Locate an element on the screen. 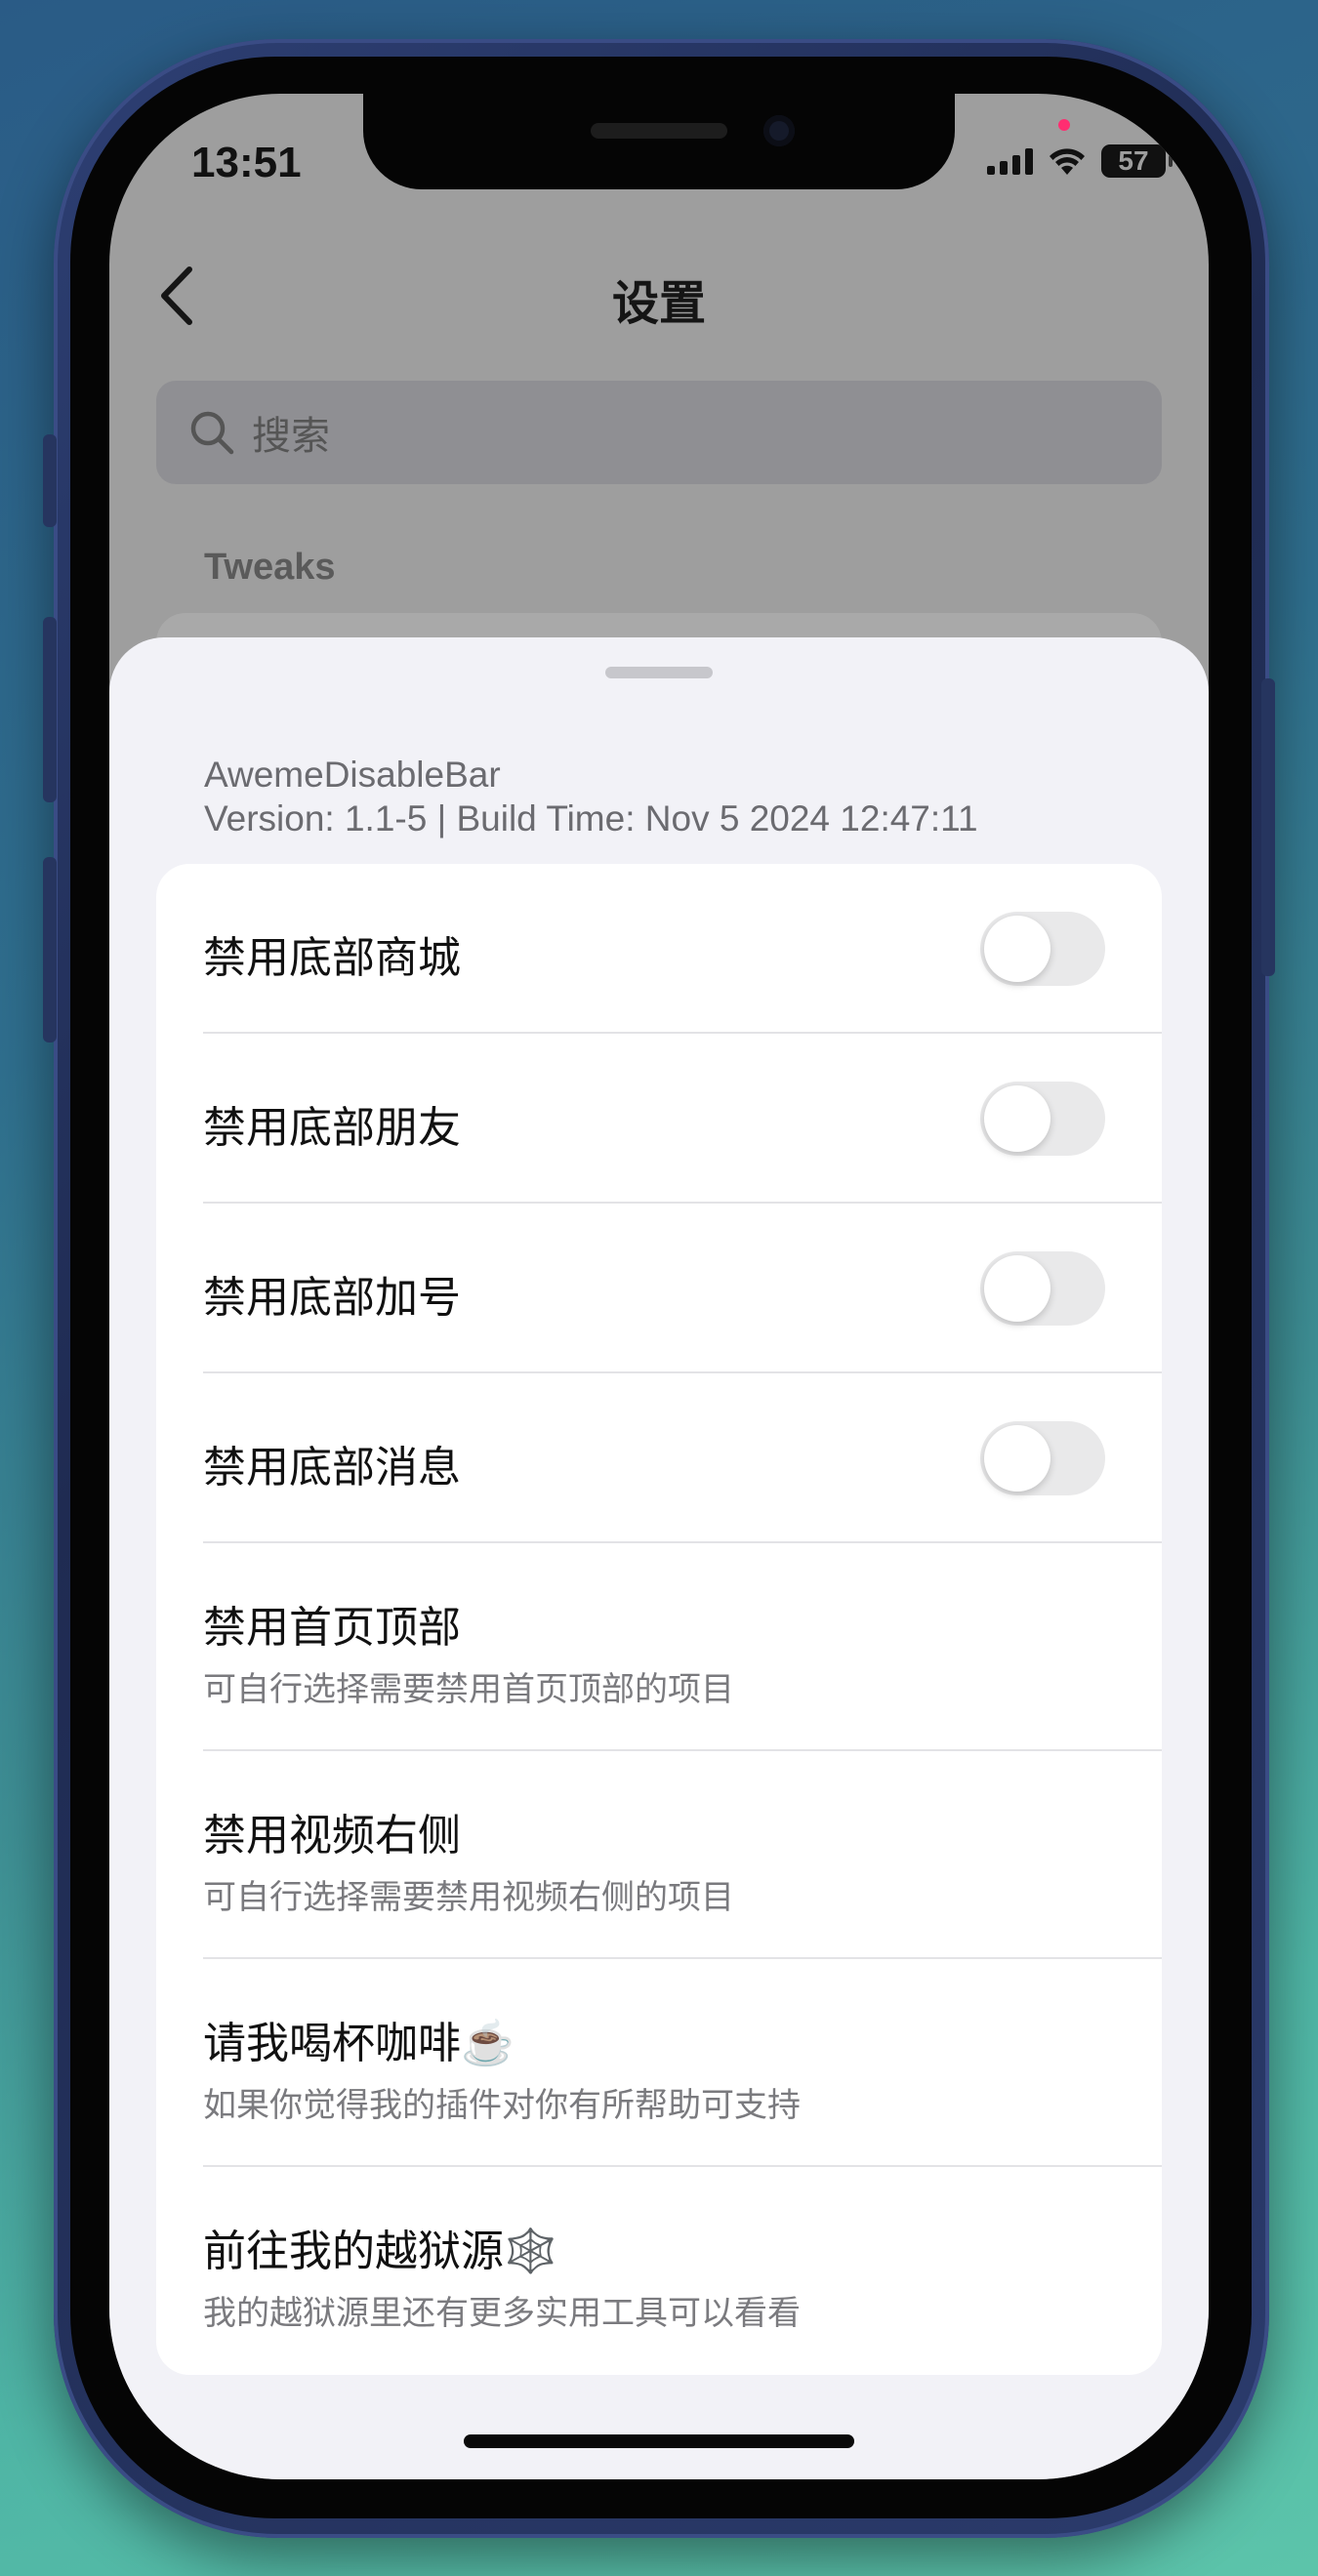 This screenshot has height=2576, width=1318. front-camera is located at coordinates (779, 130).